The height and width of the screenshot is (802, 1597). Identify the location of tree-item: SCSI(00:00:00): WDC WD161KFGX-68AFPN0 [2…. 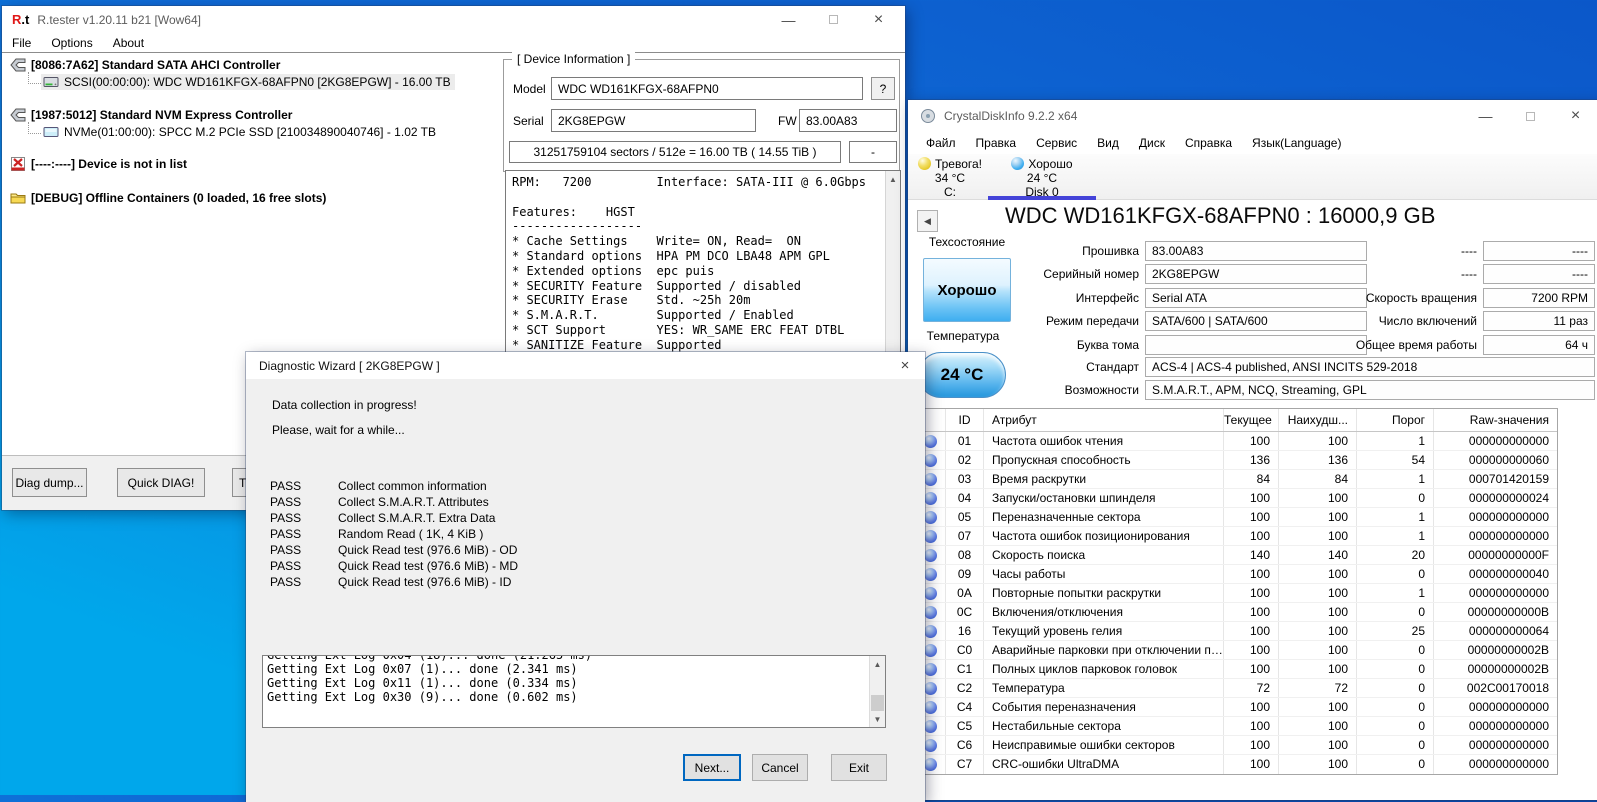
(231, 80).